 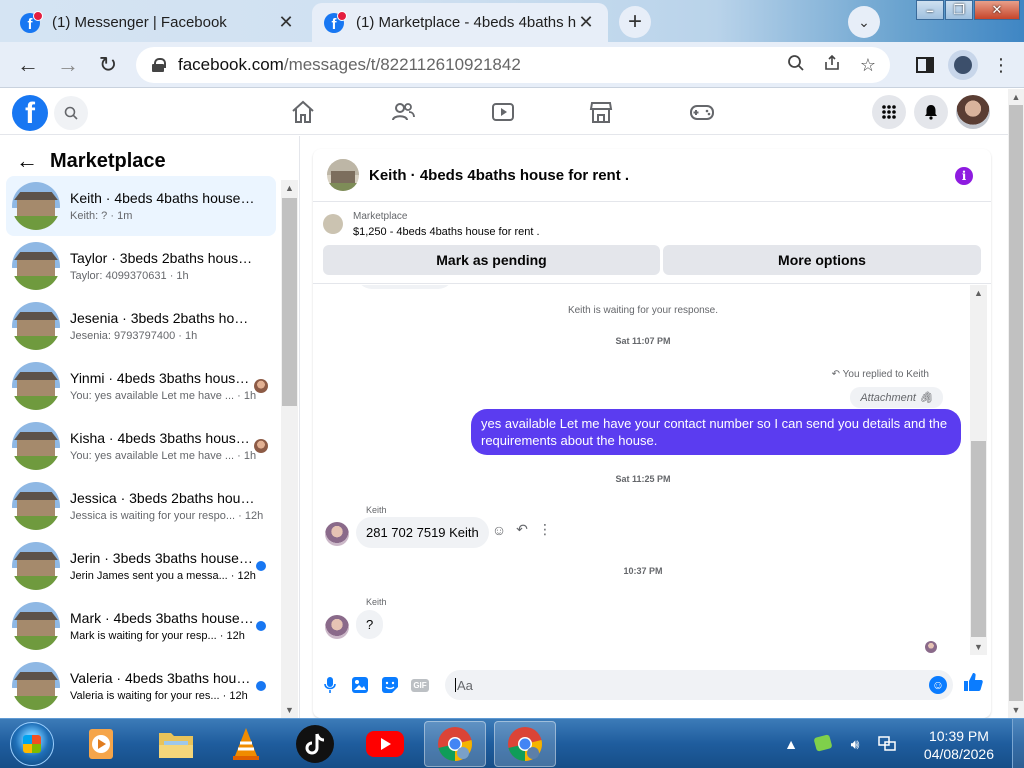 I want to click on minimize-button: –, so click(x=930, y=10).